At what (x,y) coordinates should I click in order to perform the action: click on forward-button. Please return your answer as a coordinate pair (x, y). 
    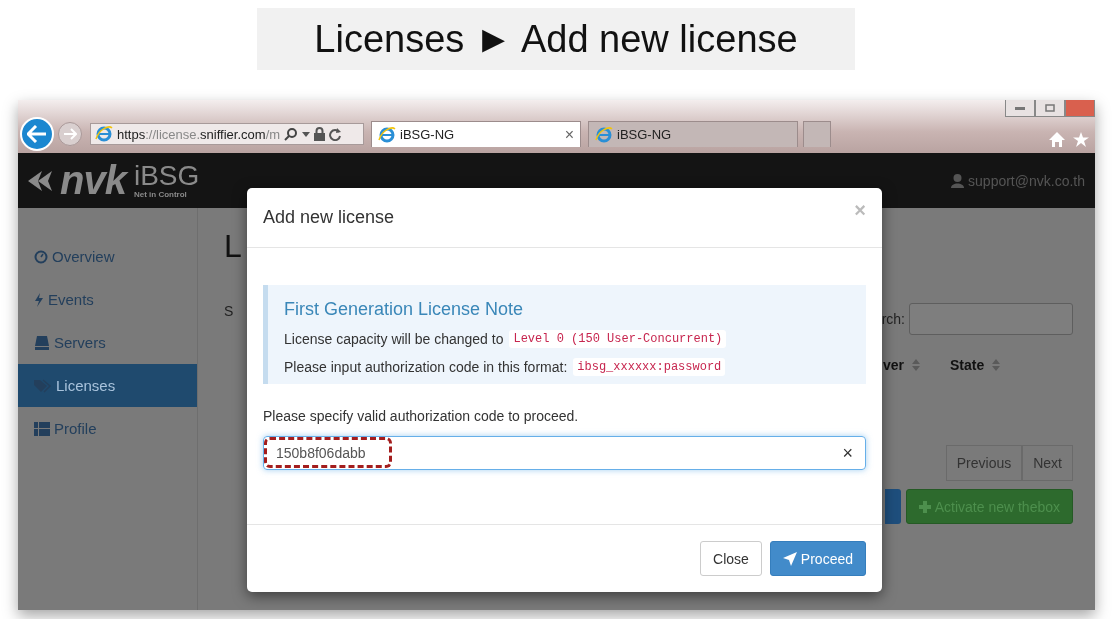
    Looking at the image, I should click on (70, 134).